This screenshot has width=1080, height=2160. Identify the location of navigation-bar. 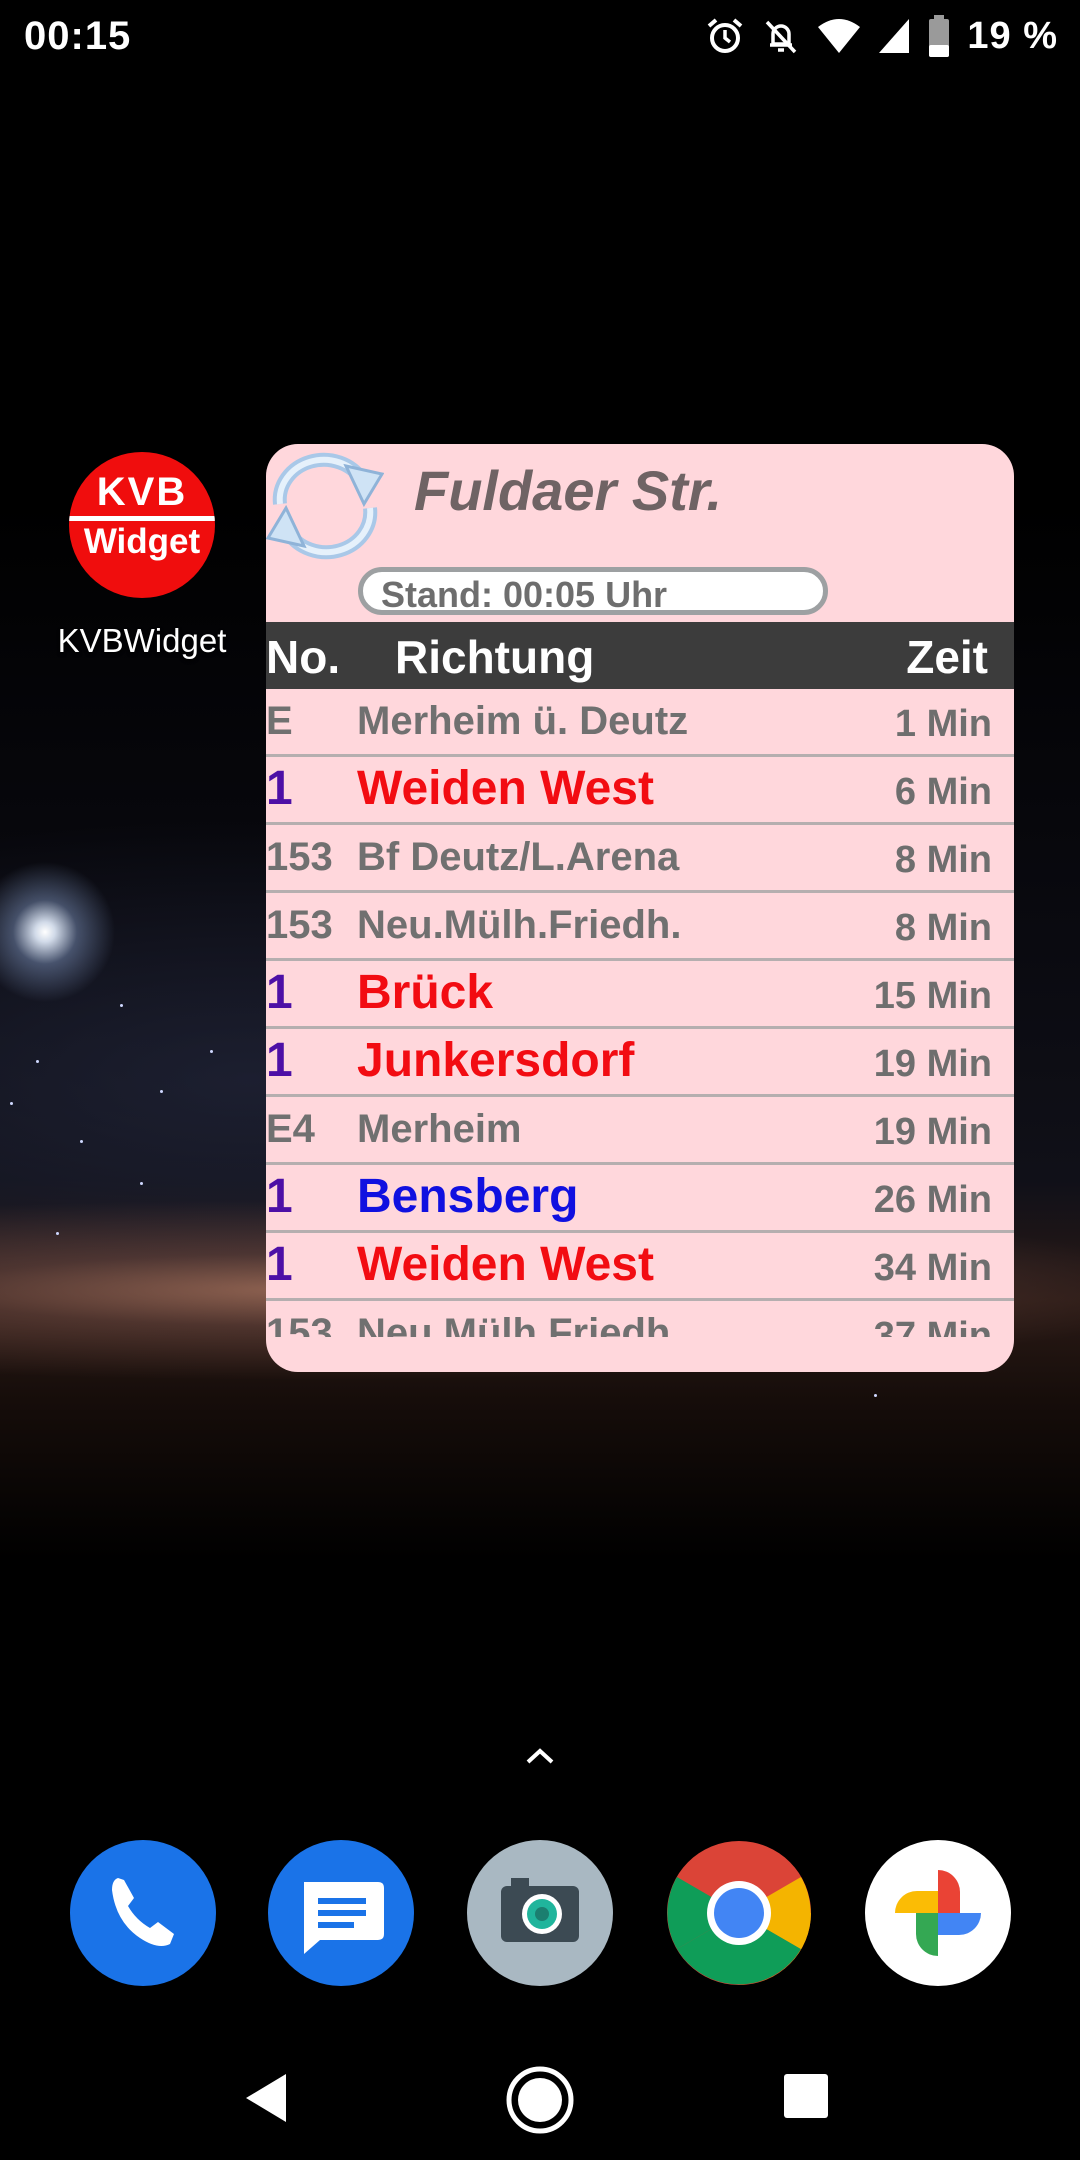
(540, 2100).